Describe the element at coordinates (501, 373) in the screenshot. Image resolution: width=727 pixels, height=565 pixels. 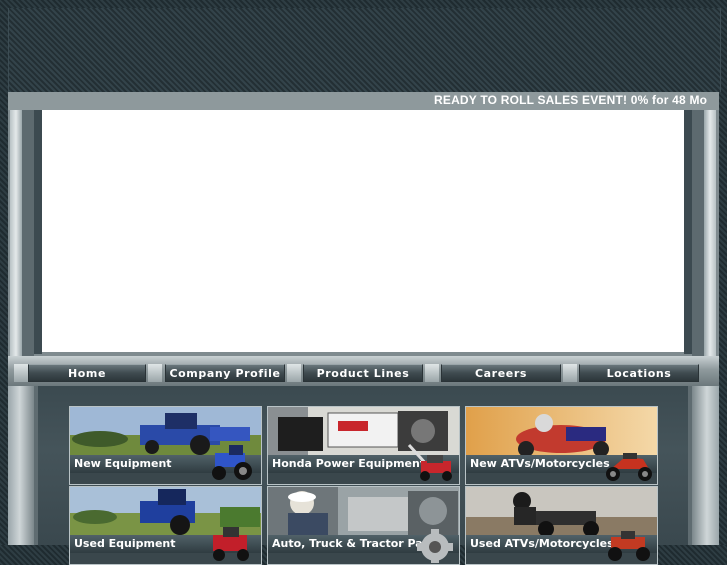
I see `nav-careers: Careers` at that location.